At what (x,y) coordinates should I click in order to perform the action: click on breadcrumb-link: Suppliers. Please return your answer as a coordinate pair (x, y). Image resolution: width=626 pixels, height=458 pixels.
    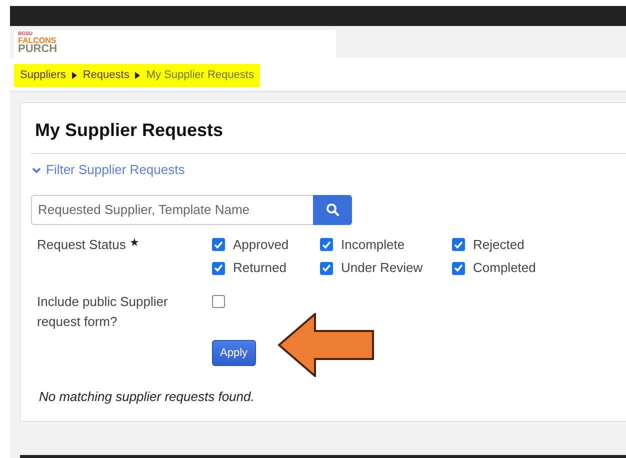
    Looking at the image, I should click on (43, 75).